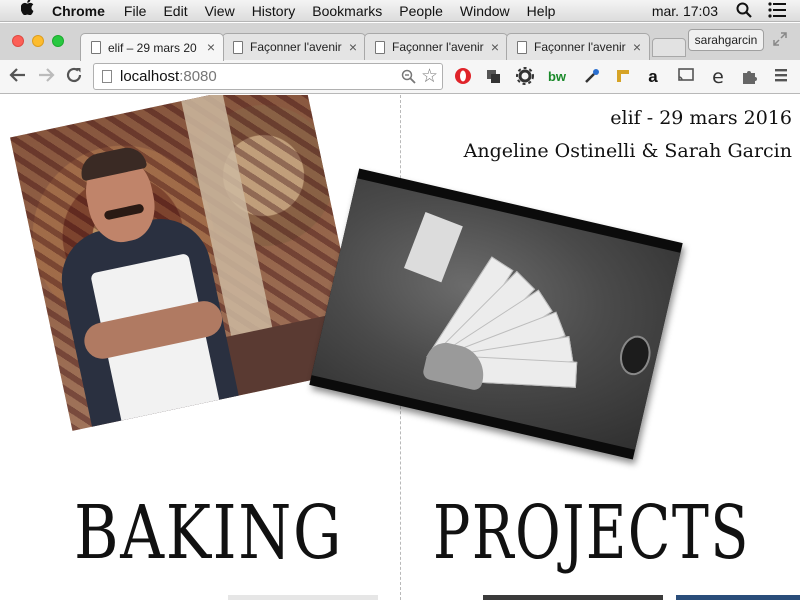 This screenshot has width=800, height=600. Describe the element at coordinates (557, 77) in the screenshot. I see `bw-icon: bw` at that location.